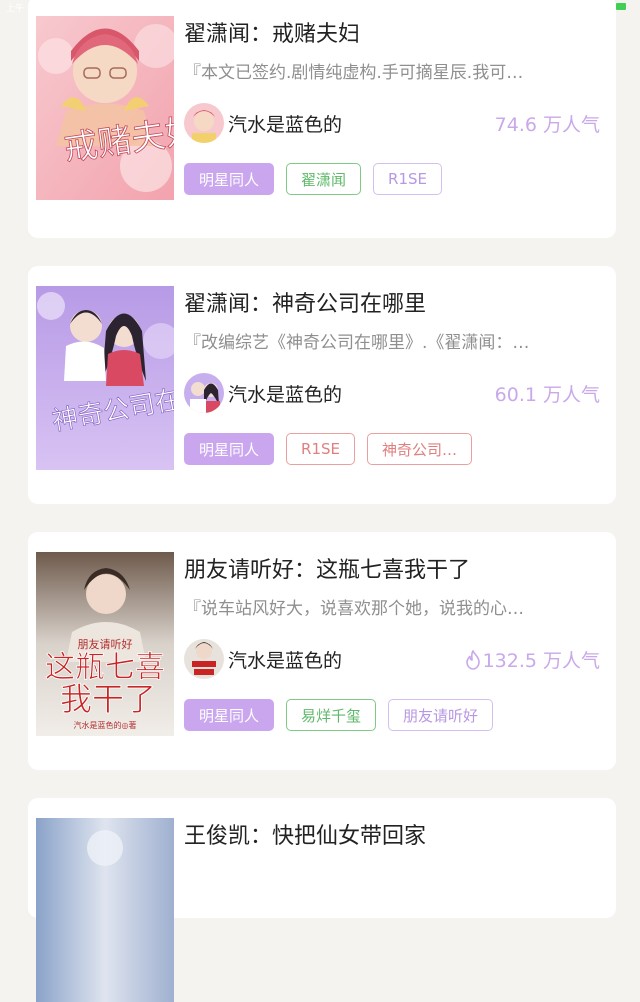 The width and height of the screenshot is (640, 1002). I want to click on book-title: 翟潇闻：戒赌夫妇, so click(272, 32).